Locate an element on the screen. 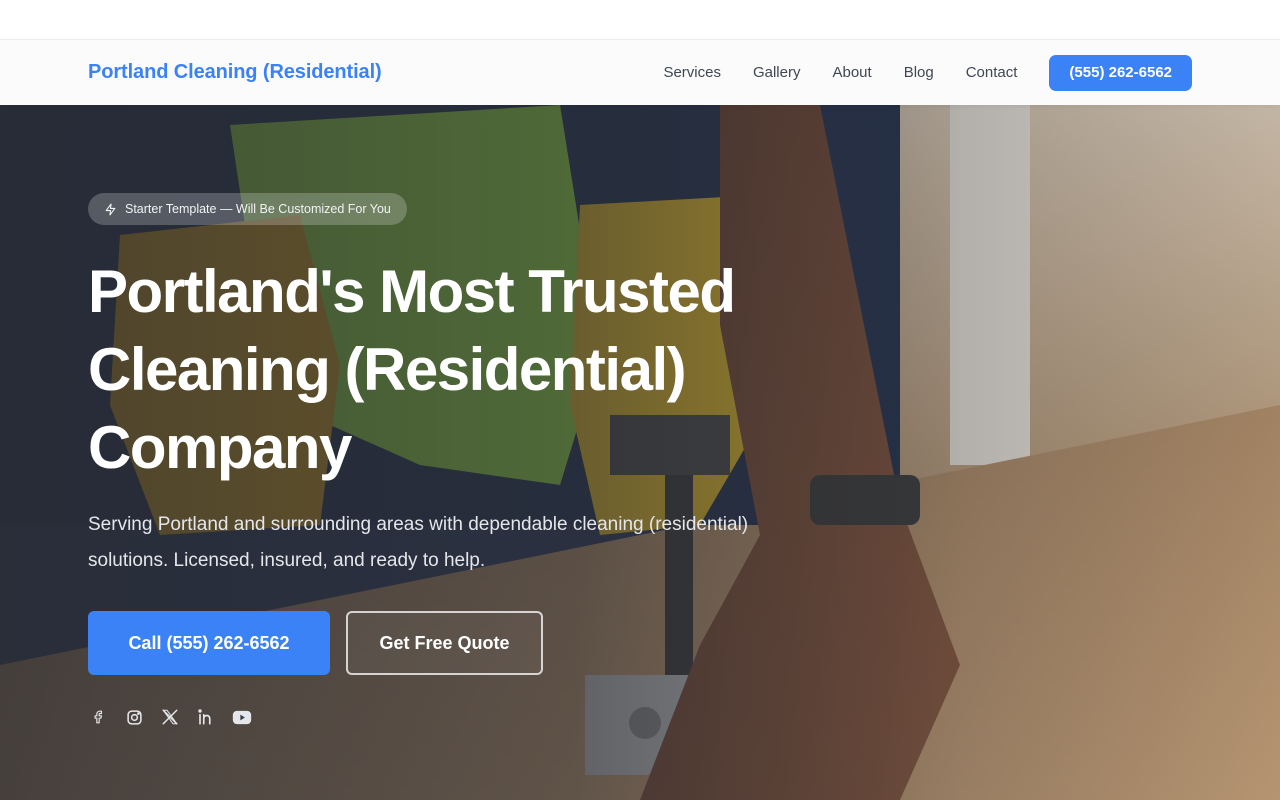  social-links is located at coordinates (178, 717).